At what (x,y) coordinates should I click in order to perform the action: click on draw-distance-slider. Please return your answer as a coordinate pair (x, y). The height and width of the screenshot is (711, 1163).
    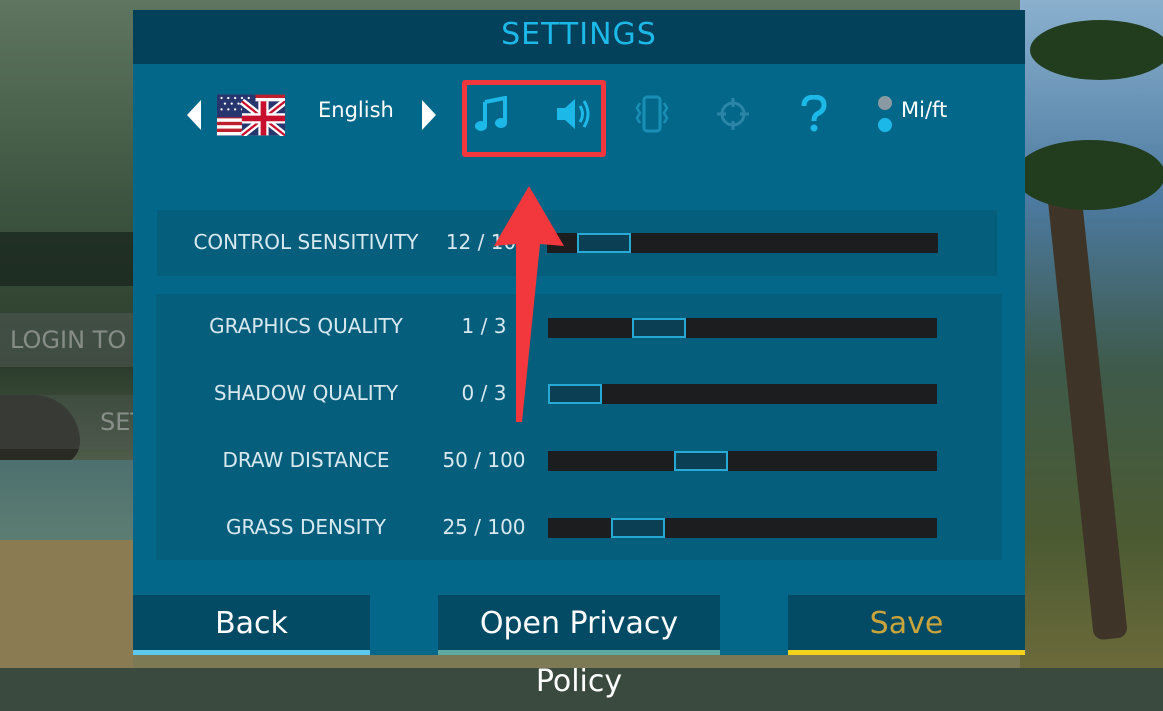
    Looking at the image, I should click on (742, 461).